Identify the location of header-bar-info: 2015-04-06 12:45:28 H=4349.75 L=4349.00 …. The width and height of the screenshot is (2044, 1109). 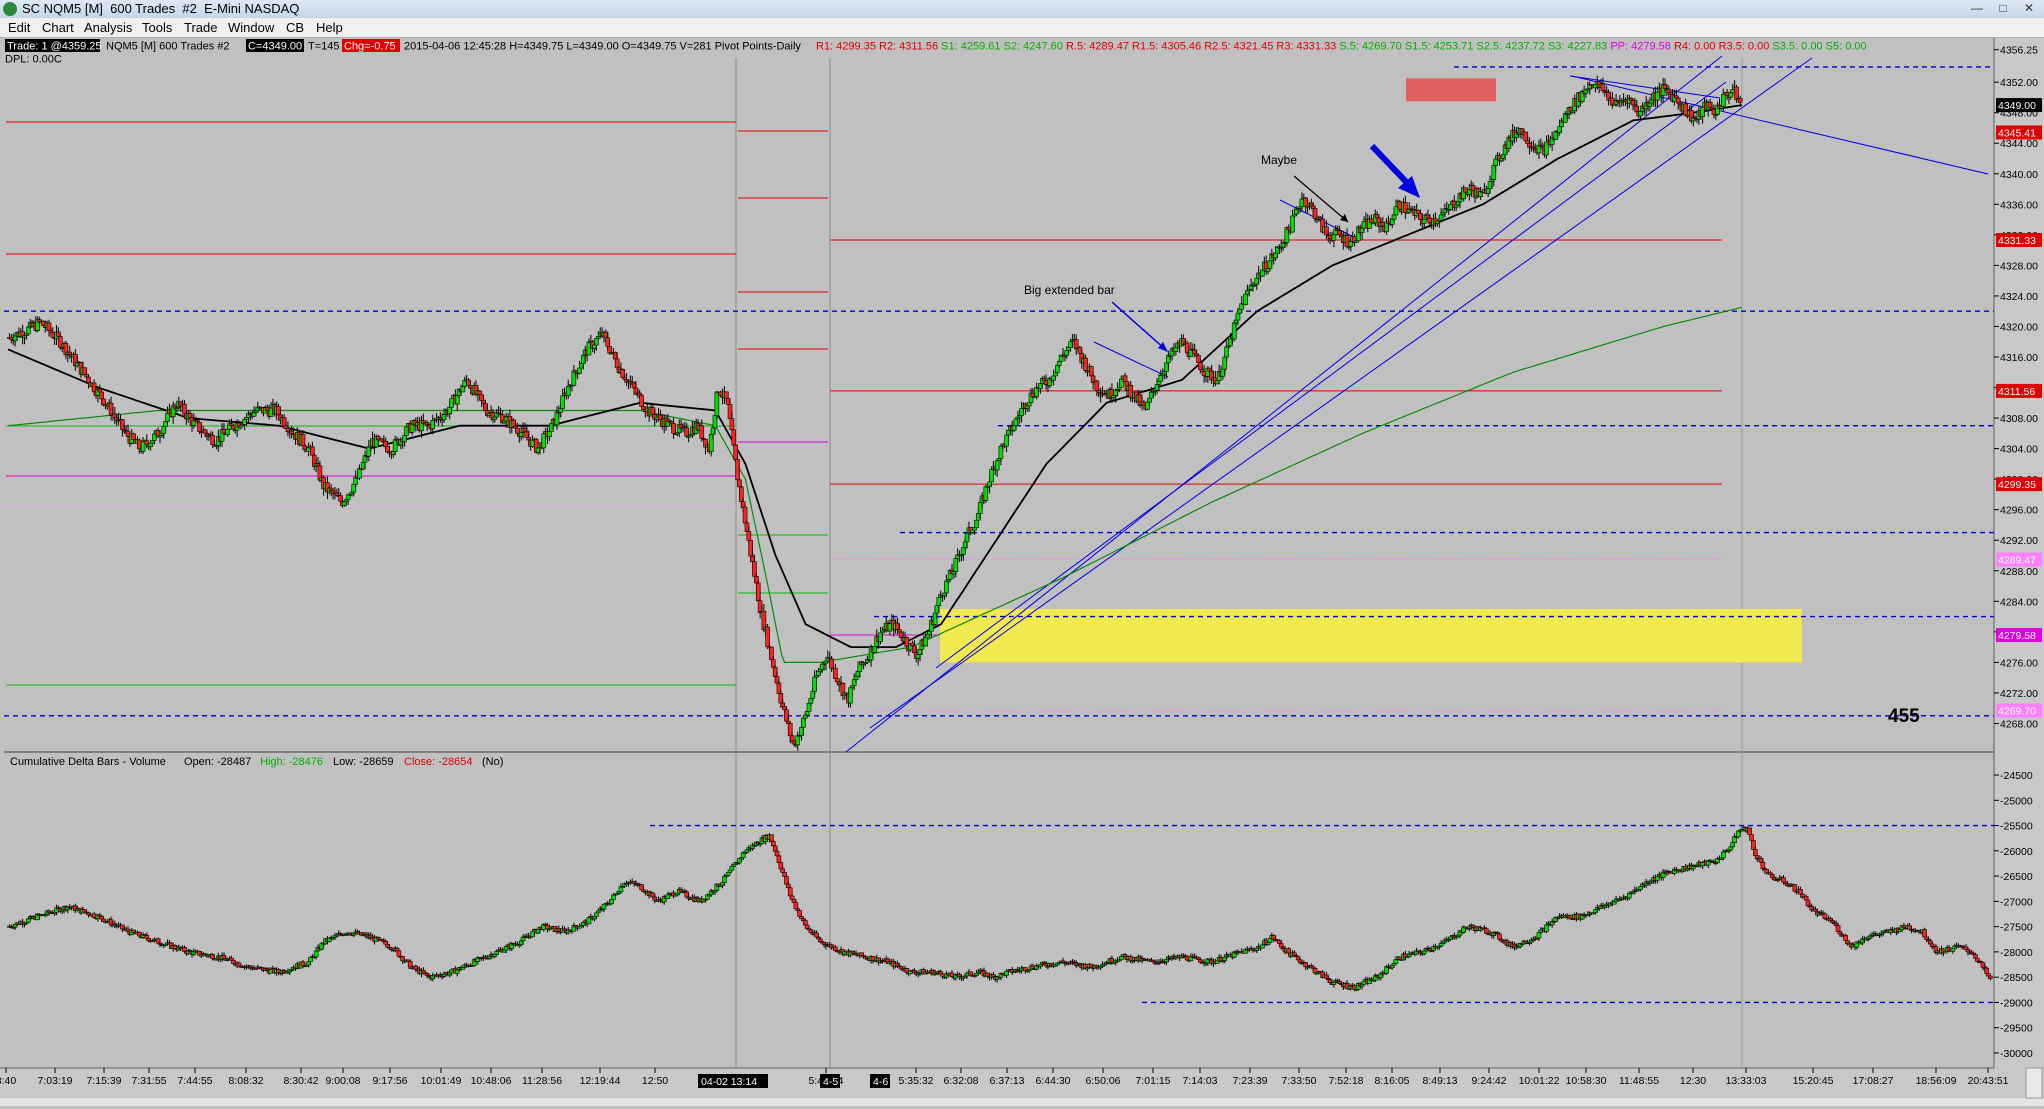
(602, 47).